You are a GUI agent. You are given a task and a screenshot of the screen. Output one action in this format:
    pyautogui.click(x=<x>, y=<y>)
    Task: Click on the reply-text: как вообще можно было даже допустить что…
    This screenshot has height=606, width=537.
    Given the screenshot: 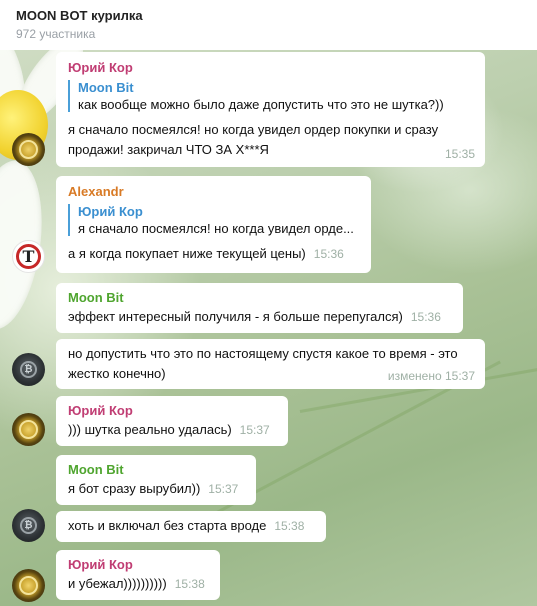 What is the action you would take?
    pyautogui.click(x=261, y=104)
    